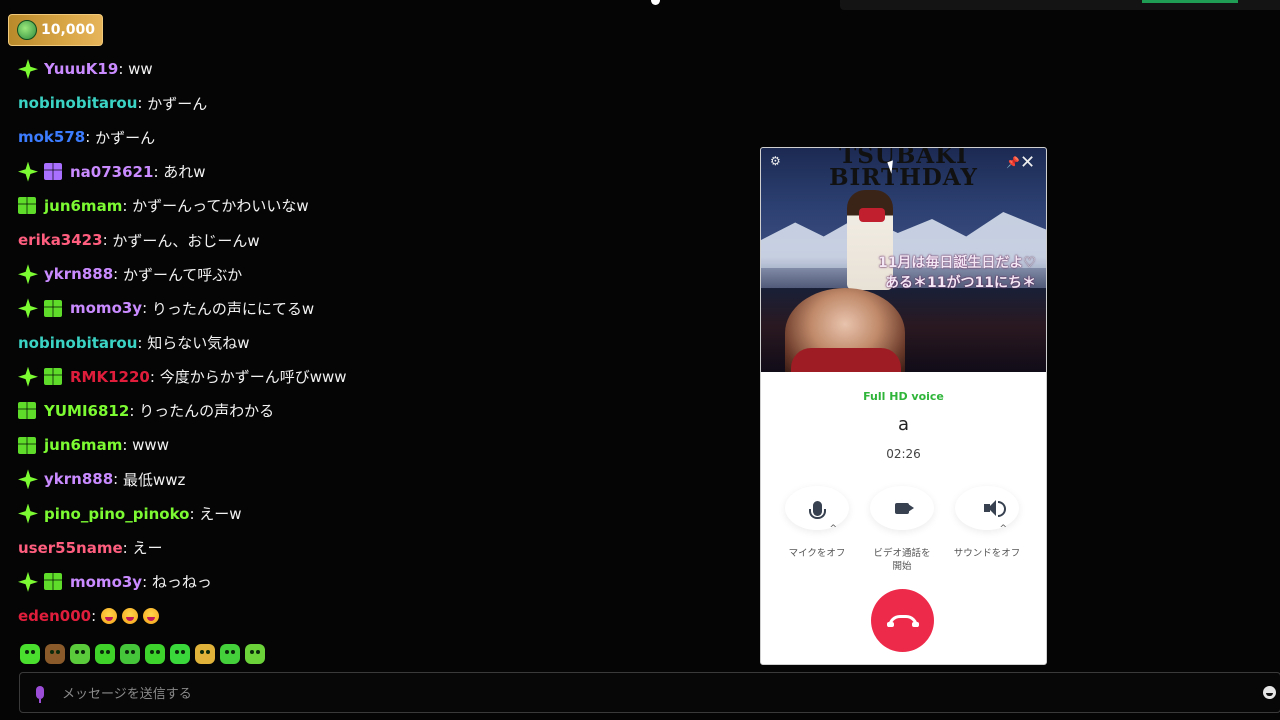 Image resolution: width=1280 pixels, height=720 pixels. I want to click on chat-message-text: かずーんってかわいいなw, so click(220, 206).